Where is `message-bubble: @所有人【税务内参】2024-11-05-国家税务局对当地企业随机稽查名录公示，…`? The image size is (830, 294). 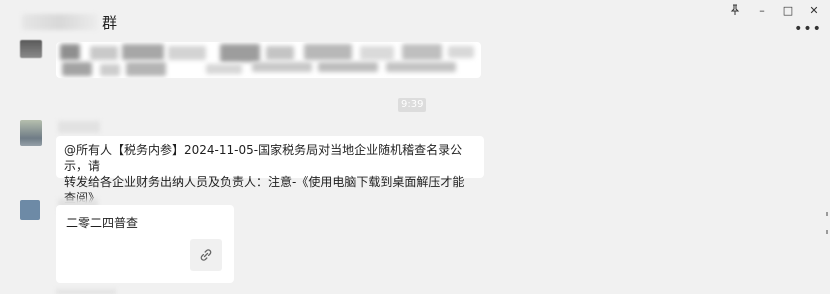
message-bubble: @所有人【税务内参】2024-11-05-国家税务局对当地企业随机稽查名录公示，… is located at coordinates (270, 170).